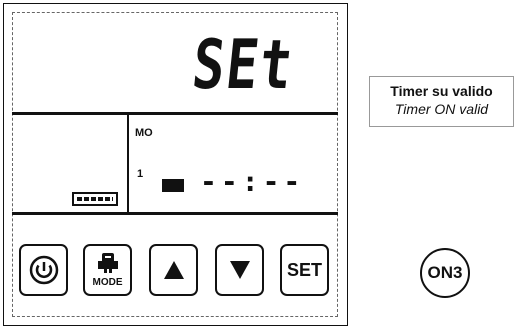 The height and width of the screenshot is (329, 524). What do you see at coordinates (441, 91) in the screenshot?
I see `note-title: Timer su valido` at bounding box center [441, 91].